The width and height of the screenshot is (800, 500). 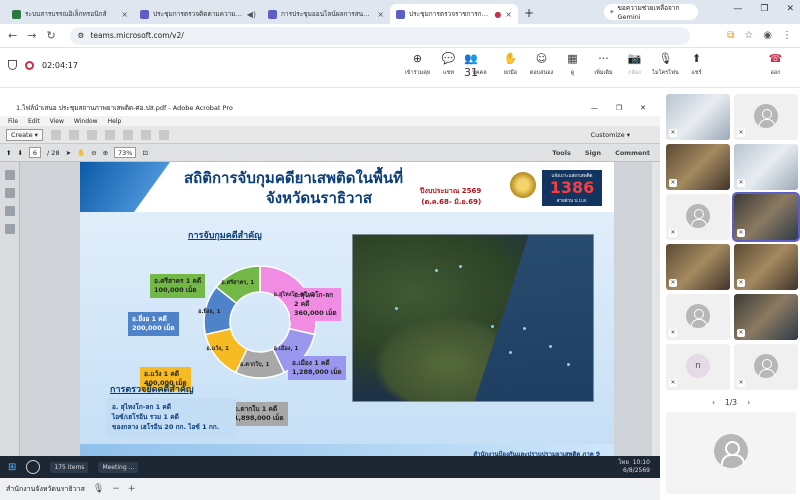 What do you see at coordinates (55, 134) in the screenshot?
I see `open-icon` at bounding box center [55, 134].